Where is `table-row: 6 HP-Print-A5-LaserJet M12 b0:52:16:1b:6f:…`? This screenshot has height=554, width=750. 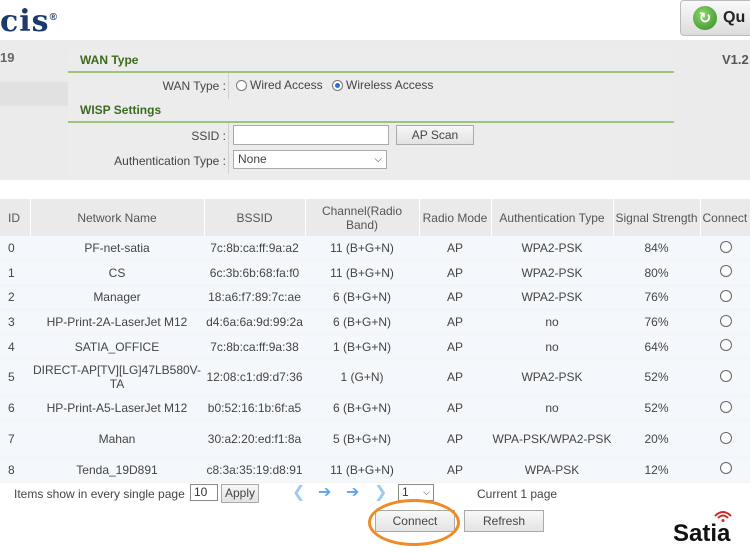
table-row: 6 HP-Print-A5-LaserJet M12 b0:52:16:1b:6f:… is located at coordinates (375, 408).